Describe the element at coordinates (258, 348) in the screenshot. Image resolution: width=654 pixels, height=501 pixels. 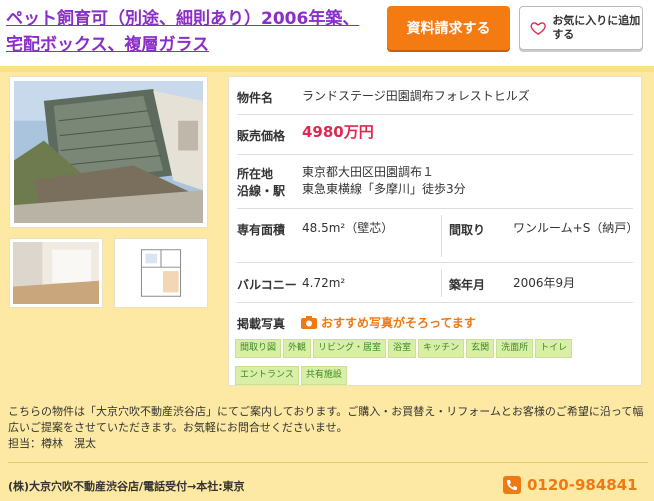
I see `photo-tag: 間取り図` at that location.